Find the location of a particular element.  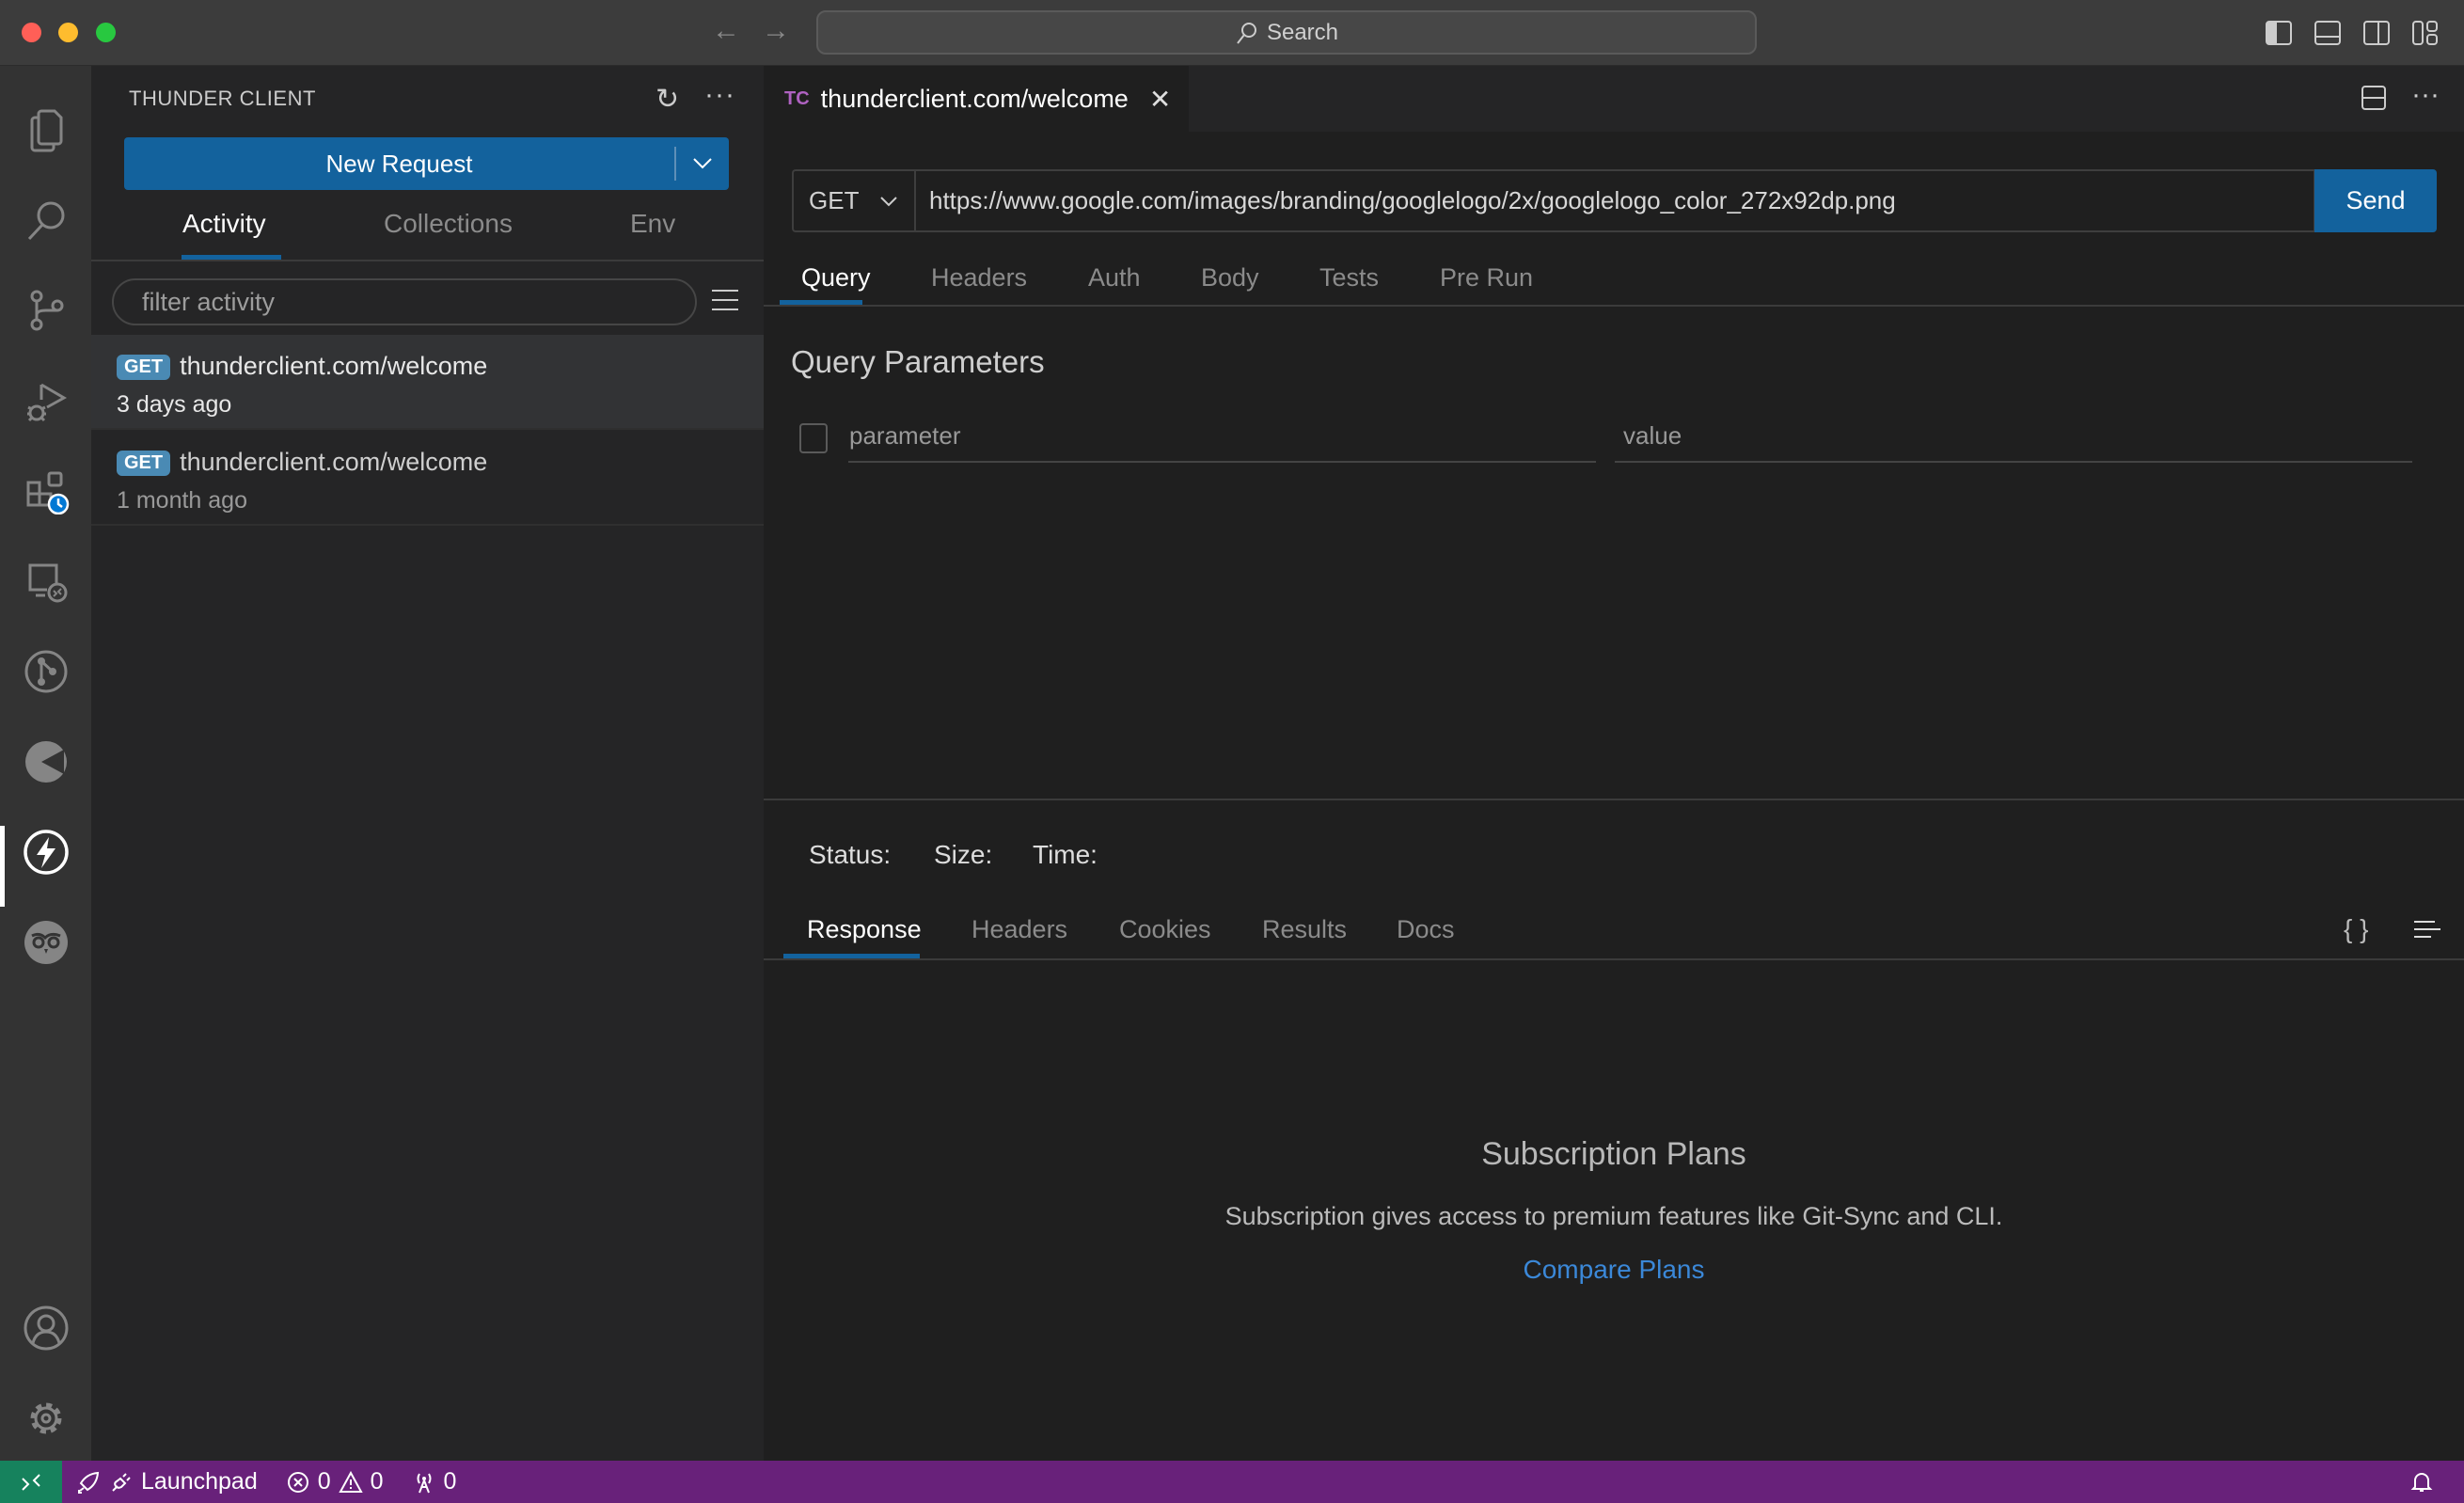

activity-manage is located at coordinates (45, 1418).